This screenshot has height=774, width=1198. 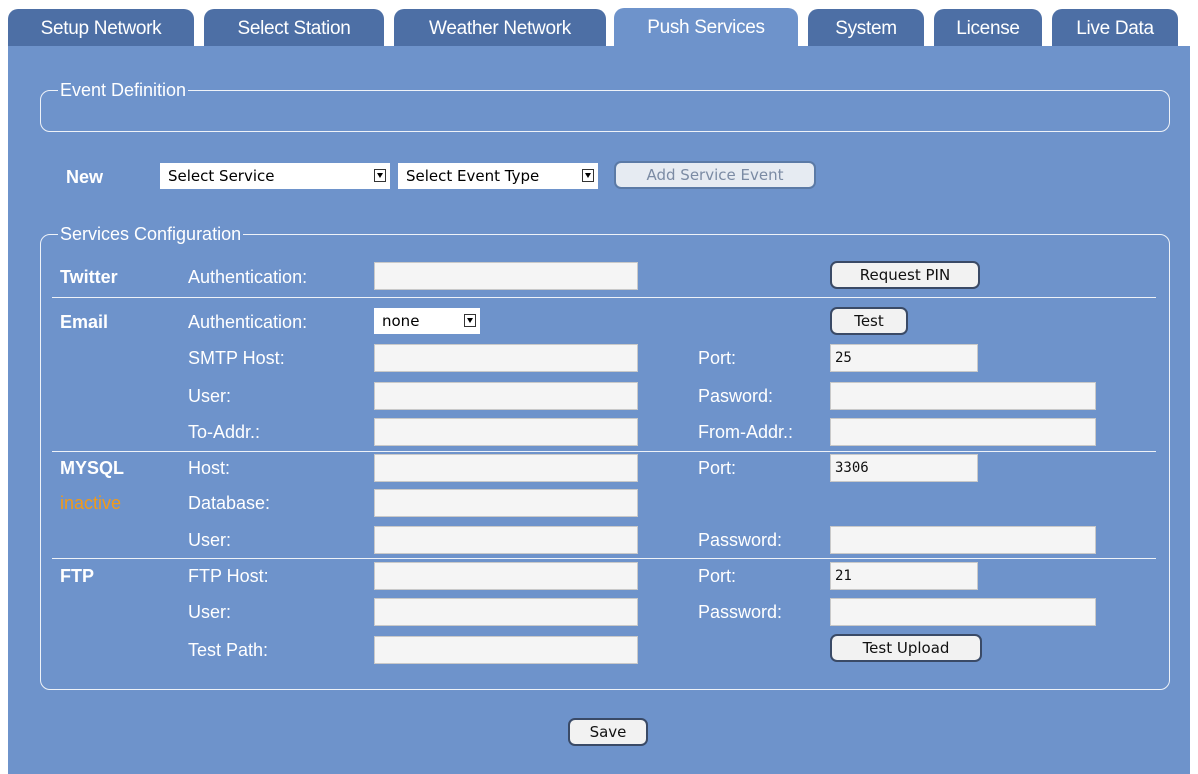 I want to click on mysql-port-field: 3306, so click(x=904, y=468).